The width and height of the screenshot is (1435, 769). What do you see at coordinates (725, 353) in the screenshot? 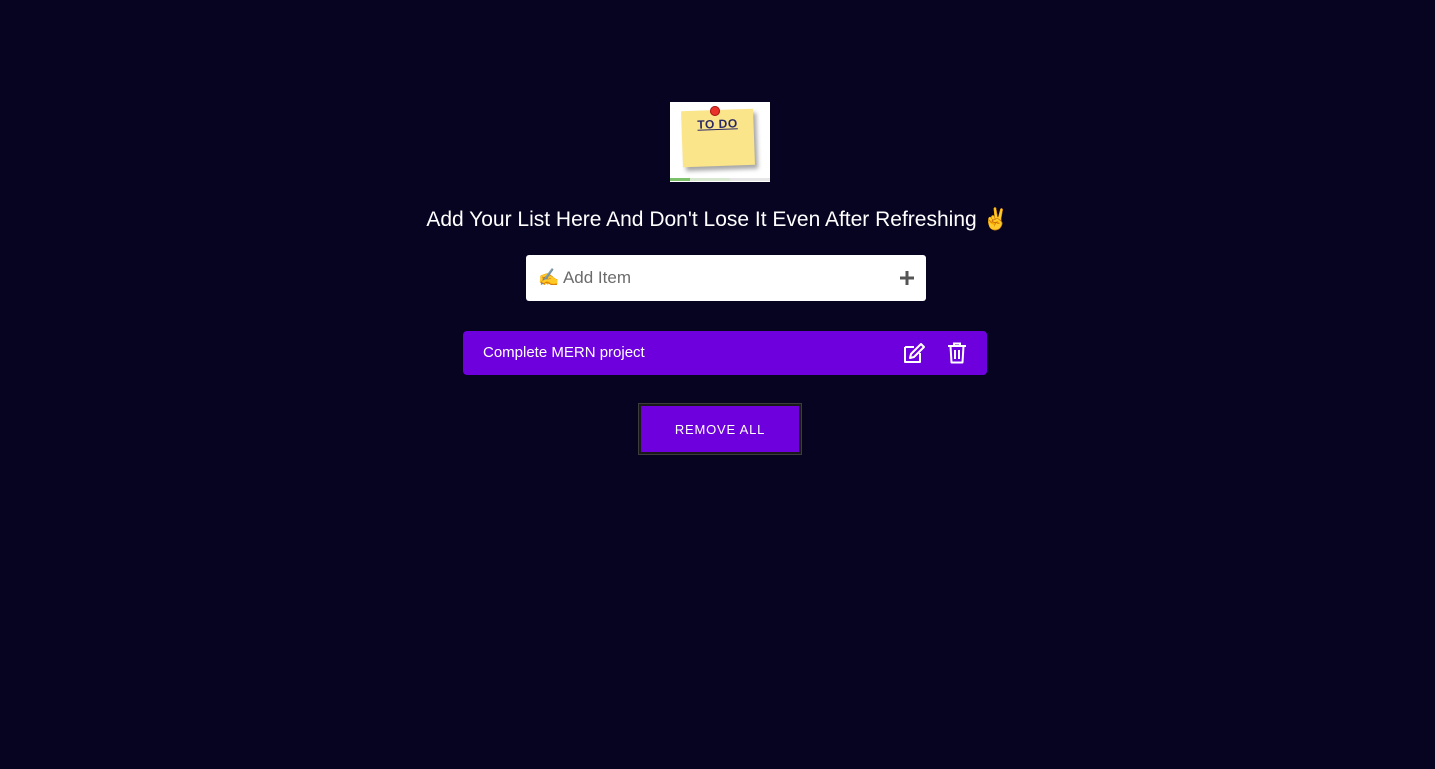
I see `list-item: Complete MERN project` at bounding box center [725, 353].